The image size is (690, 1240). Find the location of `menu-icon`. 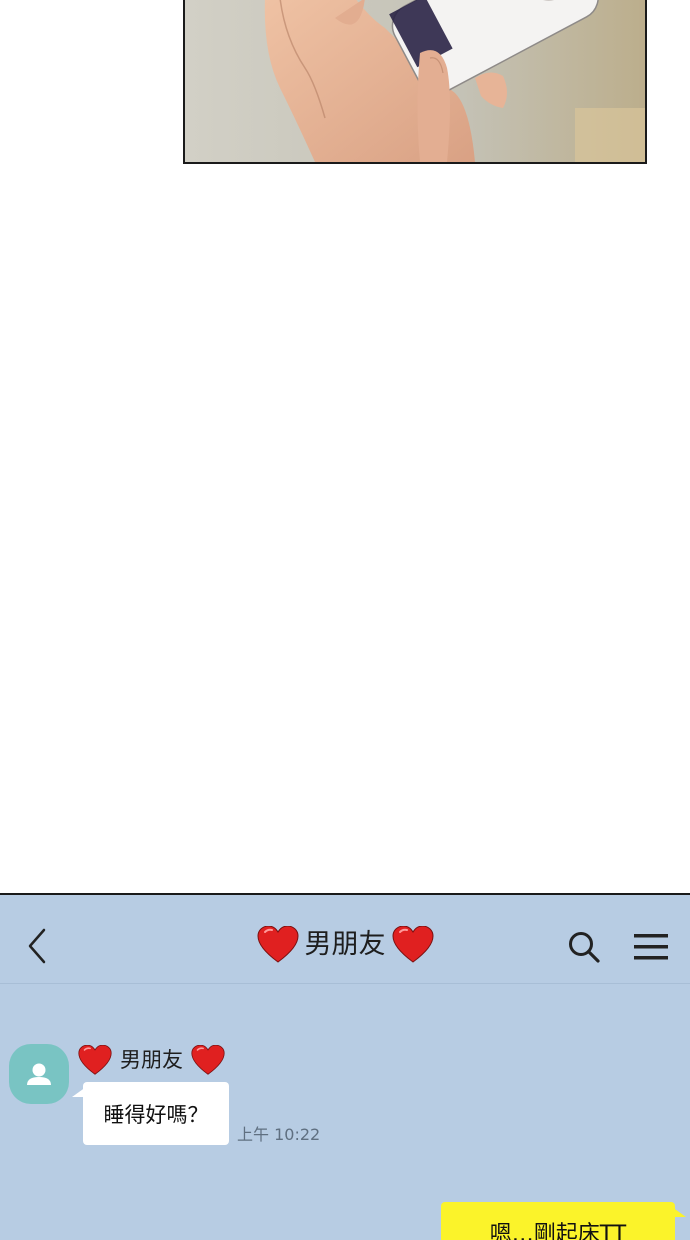

menu-icon is located at coordinates (651, 947).